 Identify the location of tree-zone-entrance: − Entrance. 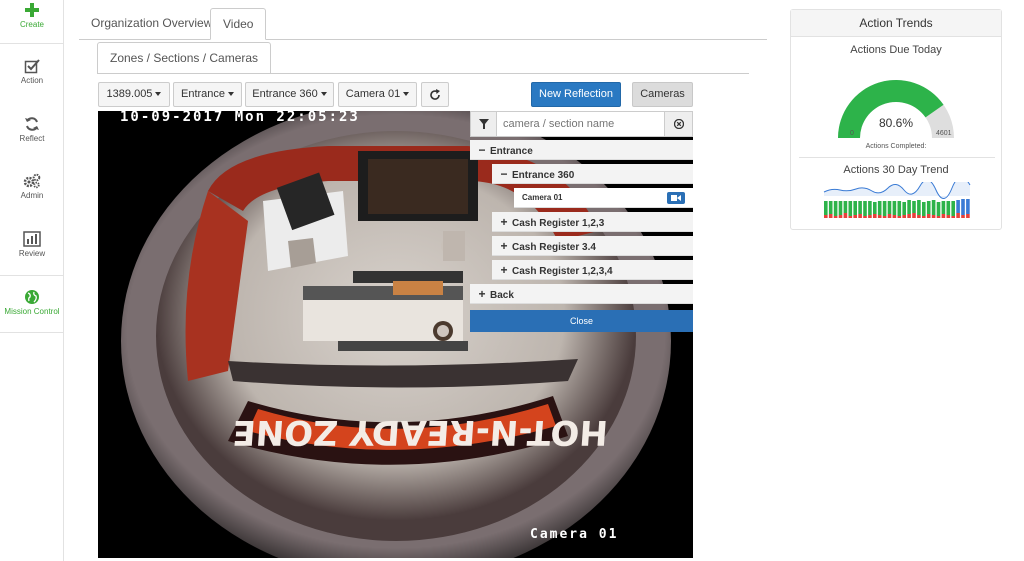
(581, 150).